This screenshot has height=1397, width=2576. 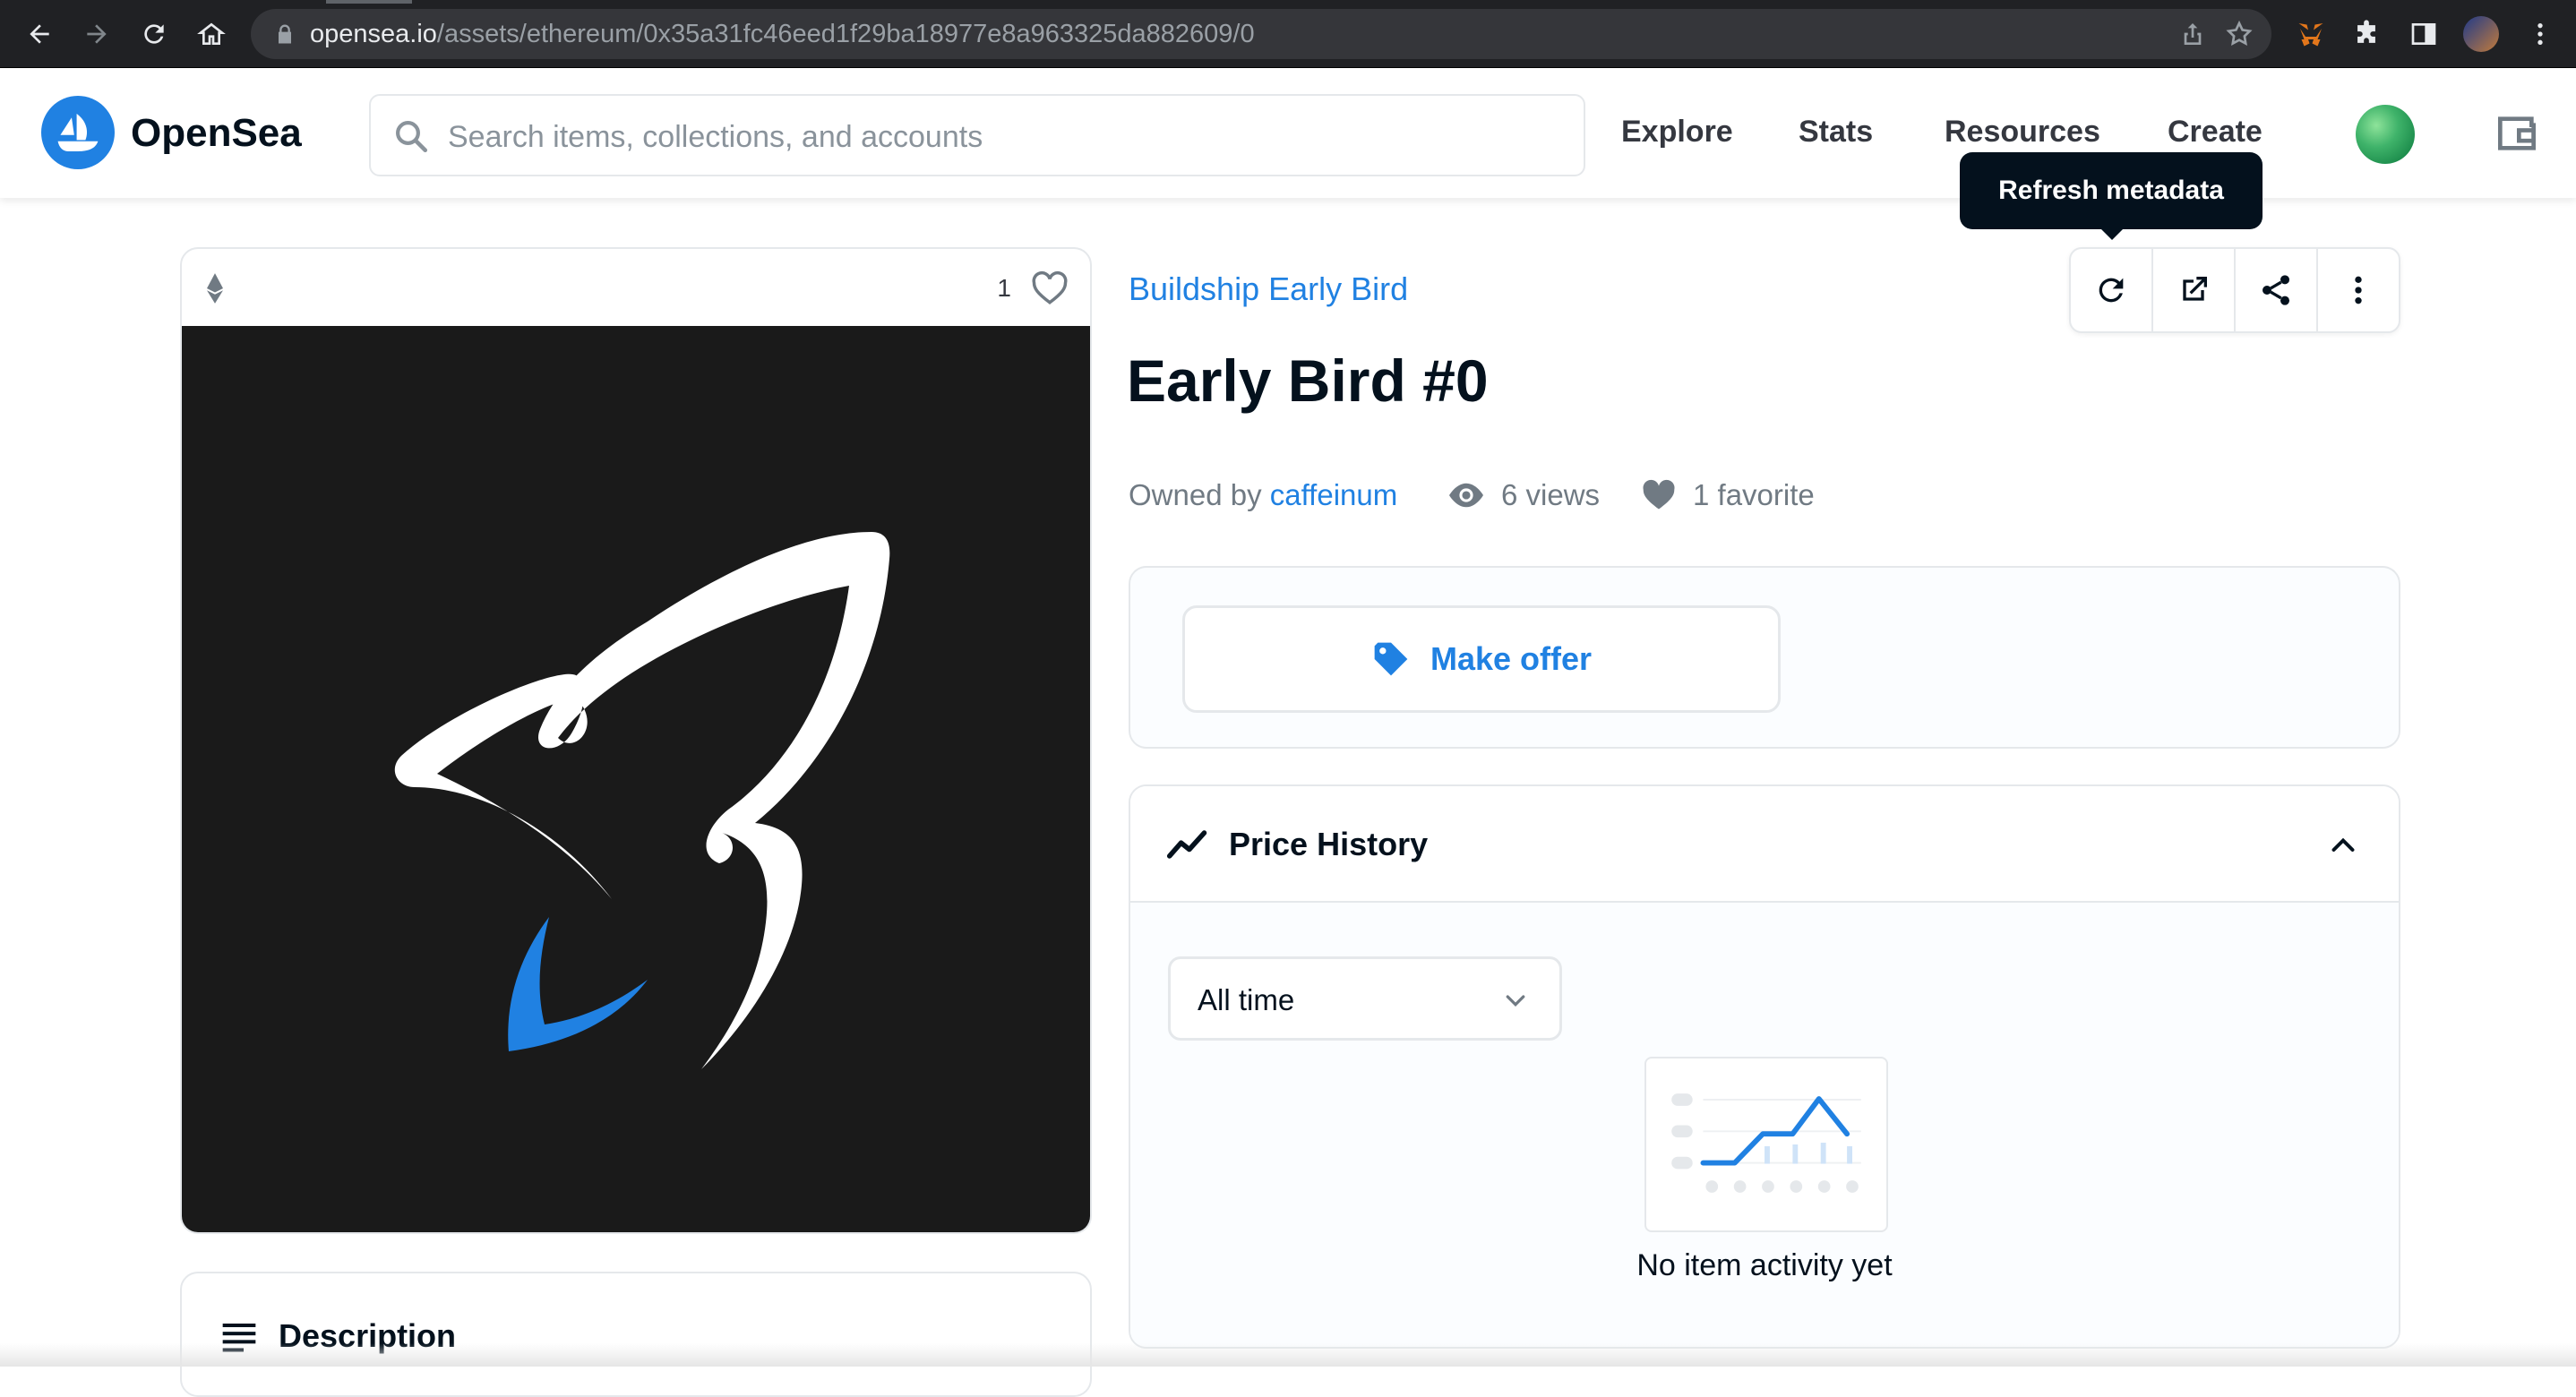 I want to click on chevron-down-icon, so click(x=1515, y=1001).